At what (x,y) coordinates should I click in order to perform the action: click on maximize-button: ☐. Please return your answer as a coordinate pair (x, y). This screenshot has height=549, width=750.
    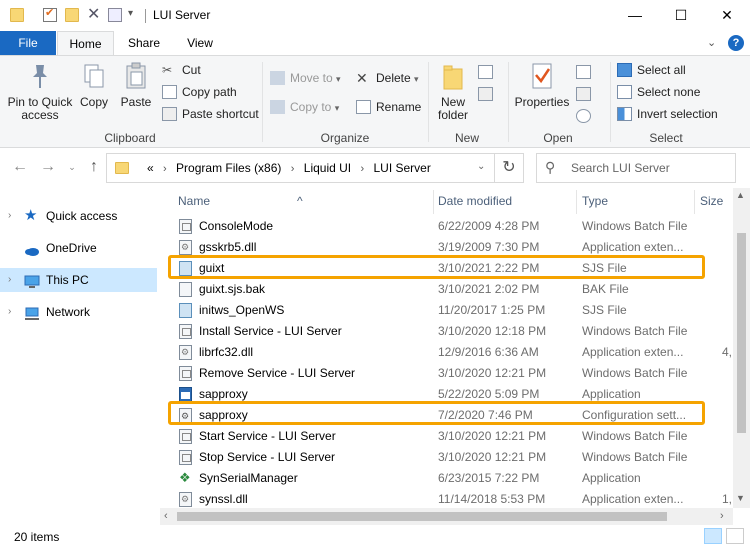
    Looking at the image, I should click on (681, 15).